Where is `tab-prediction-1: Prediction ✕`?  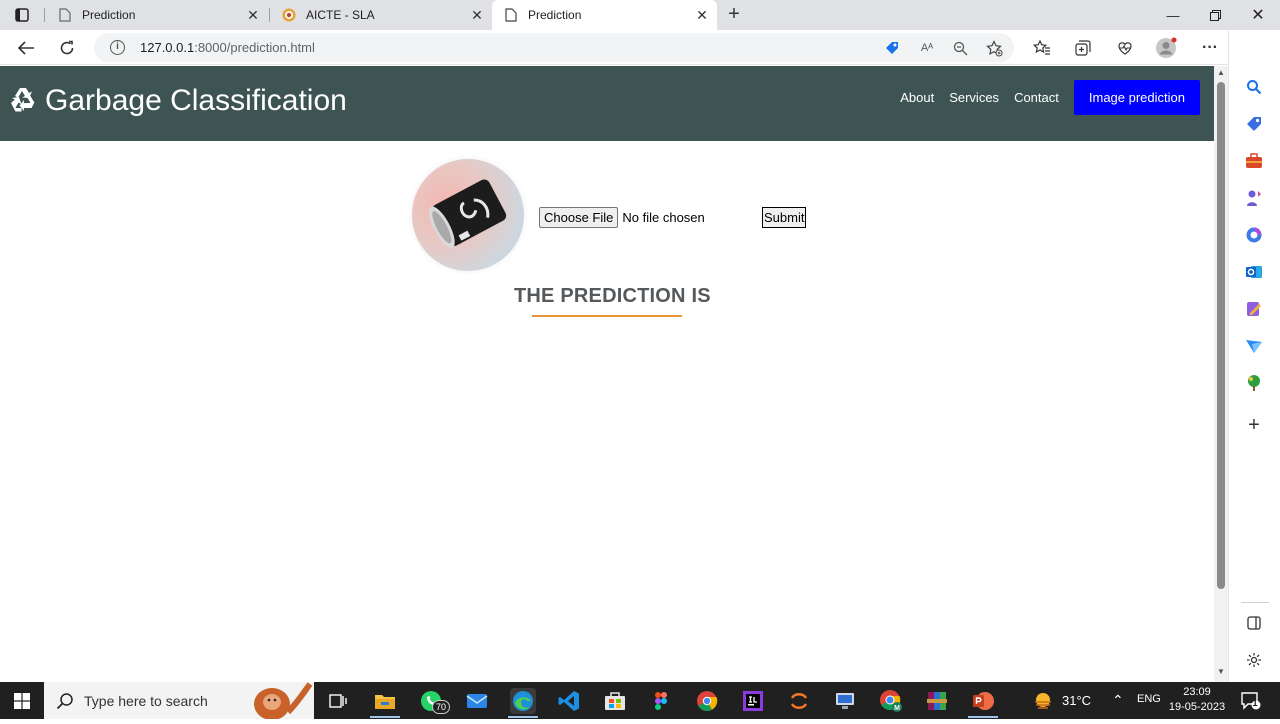 tab-prediction-1: Prediction ✕ is located at coordinates (157, 15).